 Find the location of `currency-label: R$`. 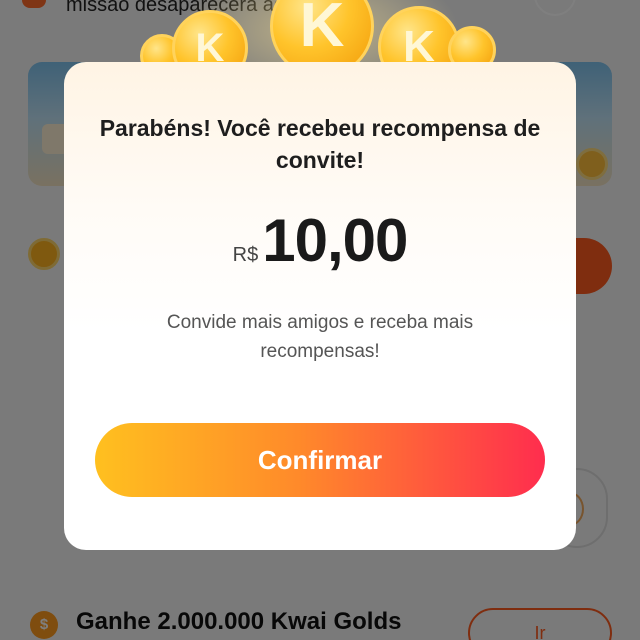

currency-label: R$ is located at coordinates (245, 255).